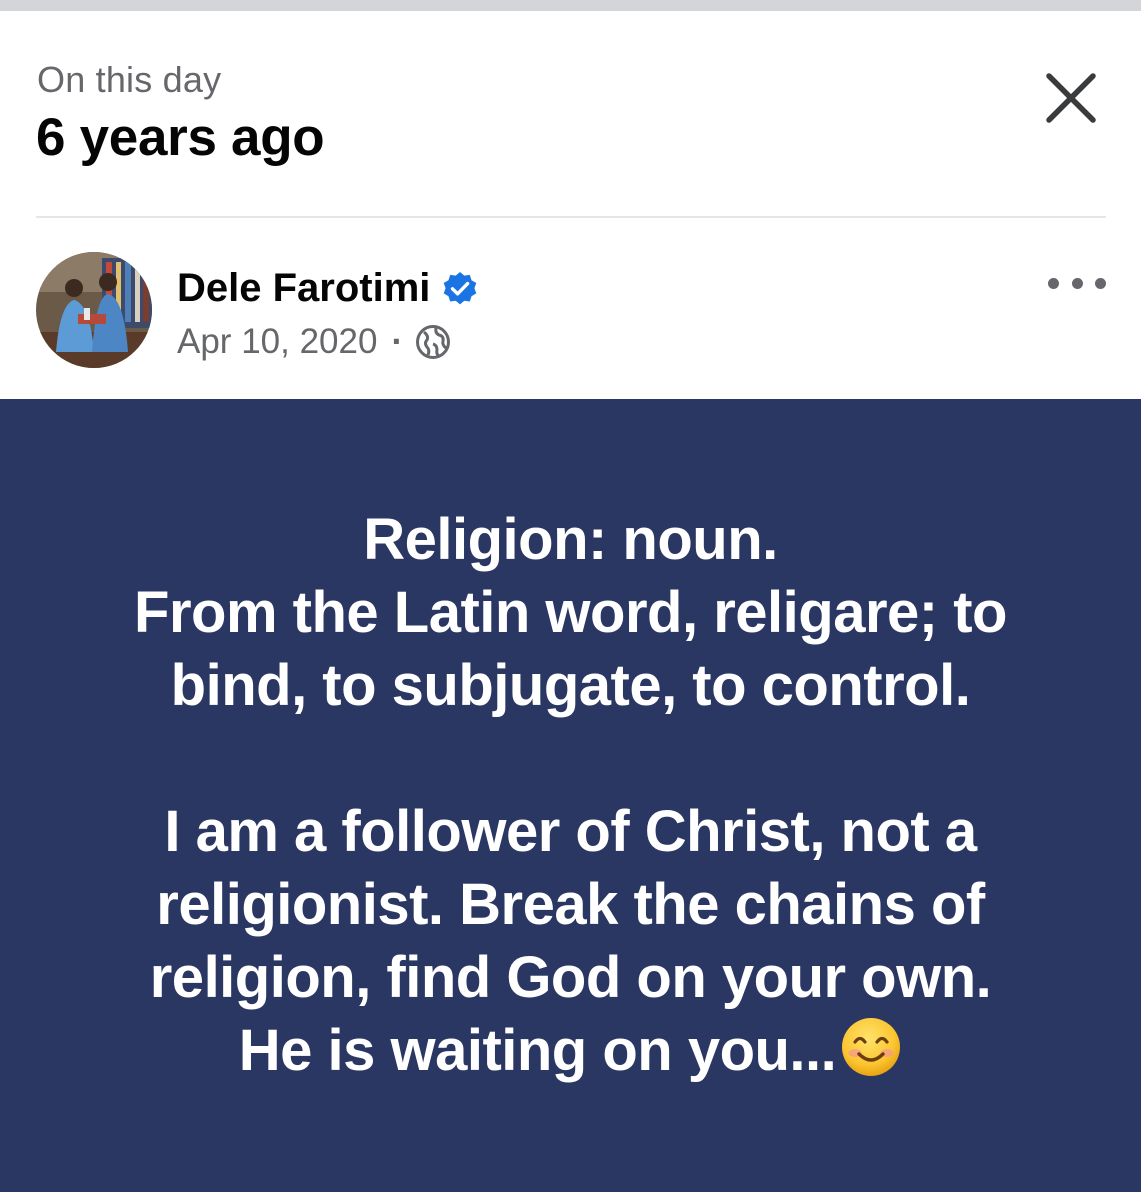 This screenshot has height=1200, width=1141. Describe the element at coordinates (129, 79) in the screenshot. I see `memory-kicker: On this day` at that location.